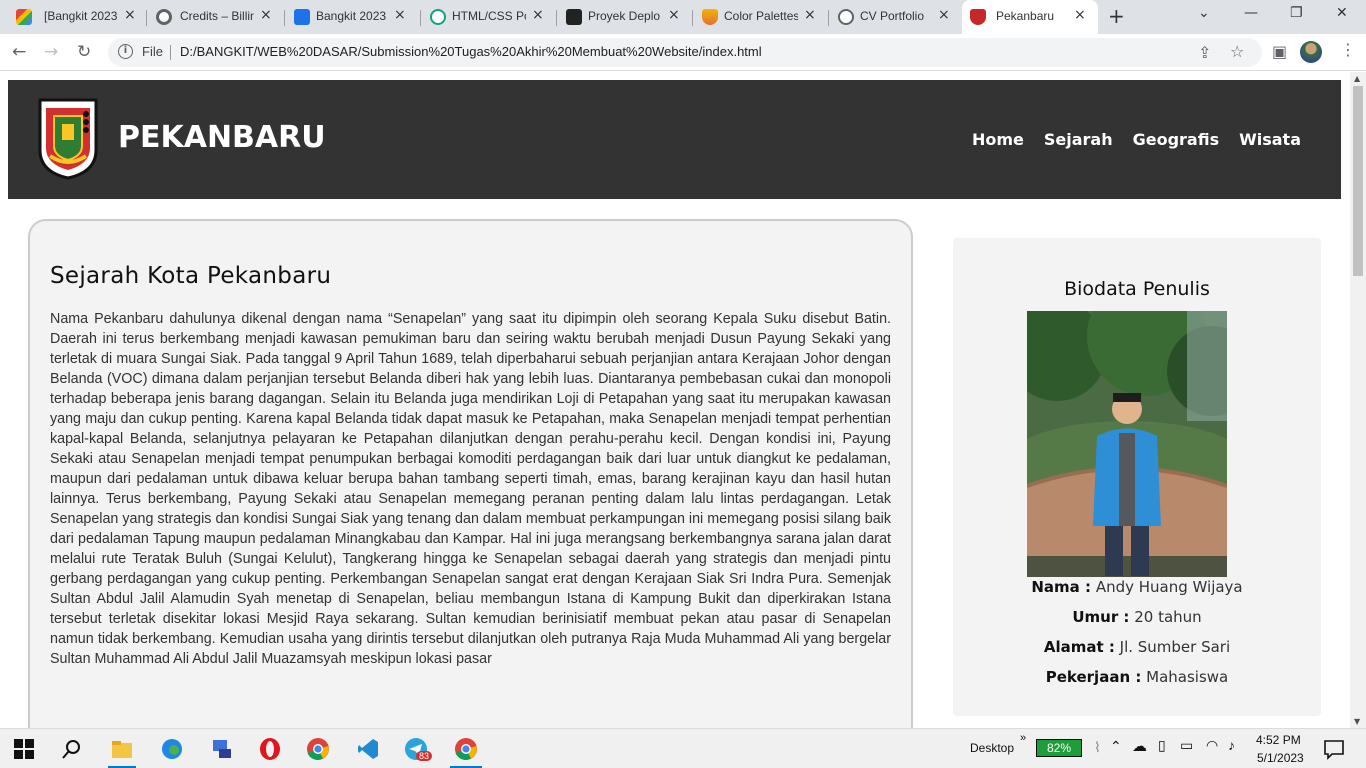  Describe the element at coordinates (1097, 747) in the screenshot. I see `pen-icon: ⌇` at that location.